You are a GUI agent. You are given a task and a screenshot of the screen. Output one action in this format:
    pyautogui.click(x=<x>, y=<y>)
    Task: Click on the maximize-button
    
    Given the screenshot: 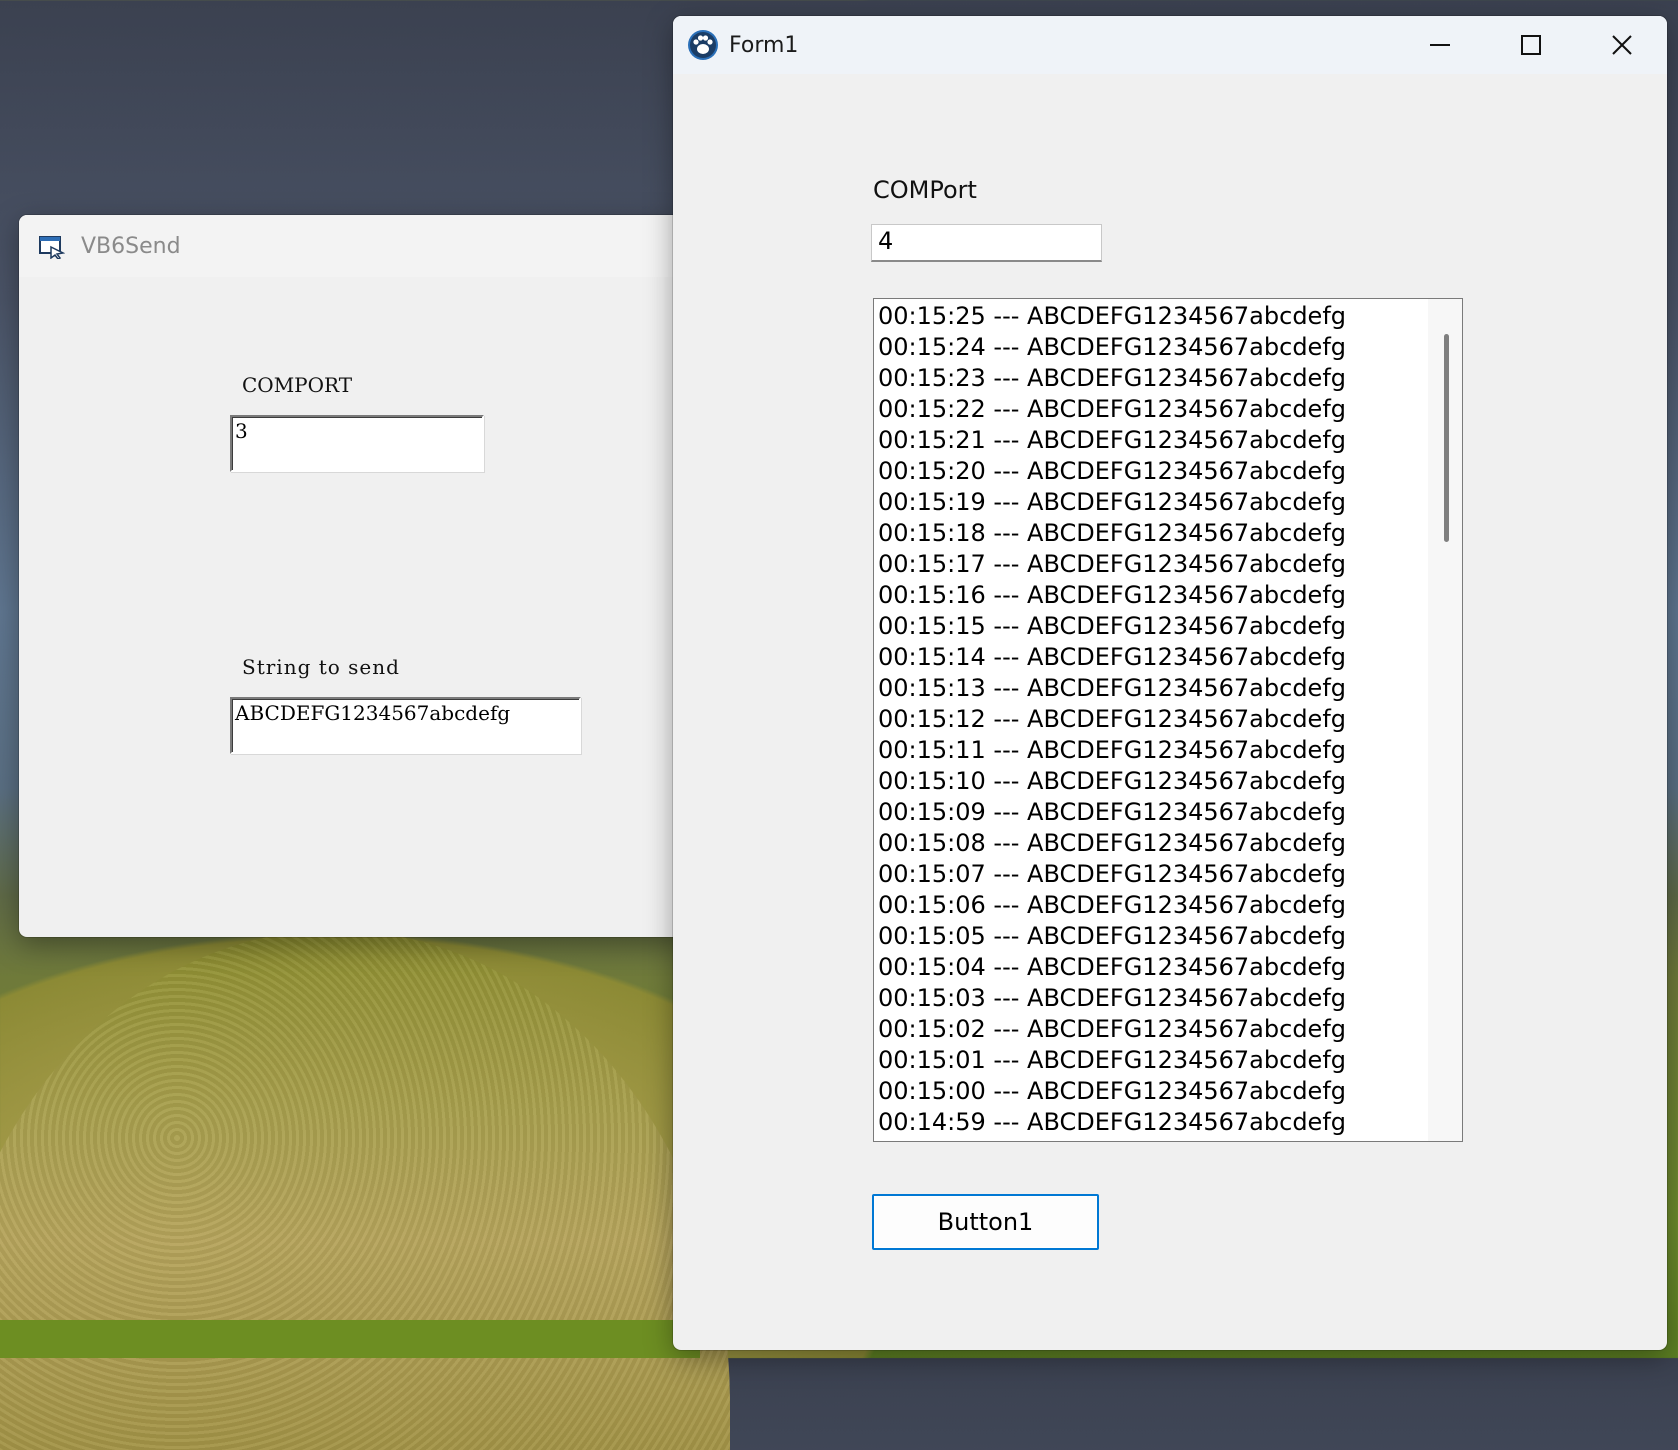 What is the action you would take?
    pyautogui.click(x=1530, y=45)
    